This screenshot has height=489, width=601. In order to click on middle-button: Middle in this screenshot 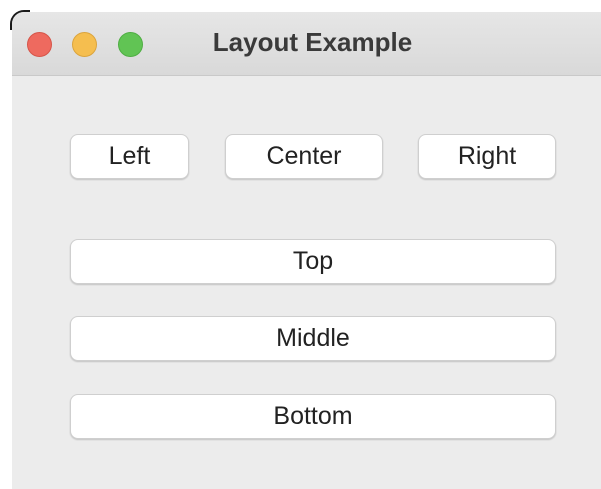, I will do `click(313, 338)`.